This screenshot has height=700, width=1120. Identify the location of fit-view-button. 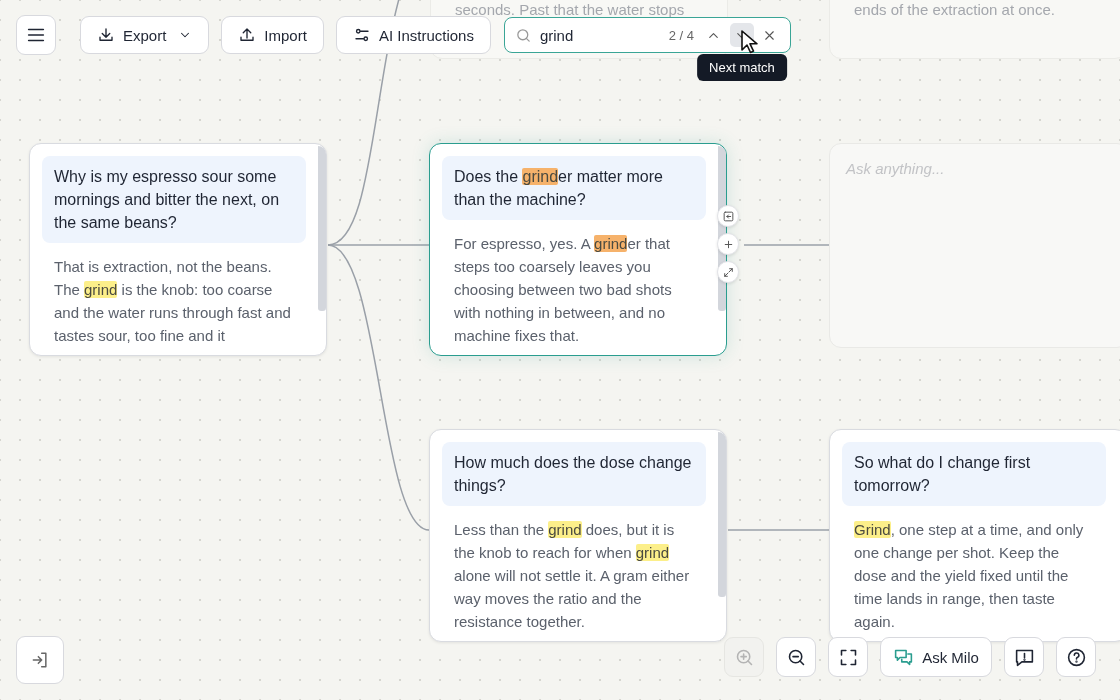
(848, 657).